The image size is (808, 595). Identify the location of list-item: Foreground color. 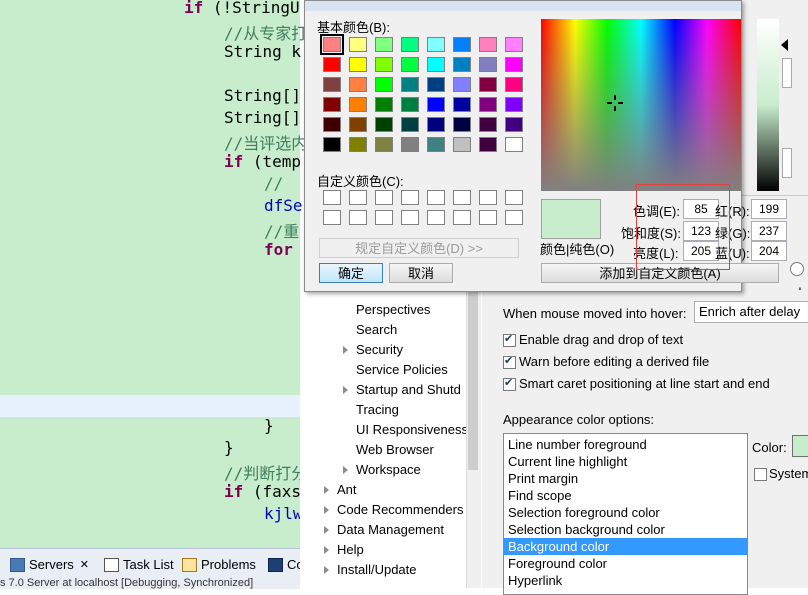
(625, 563).